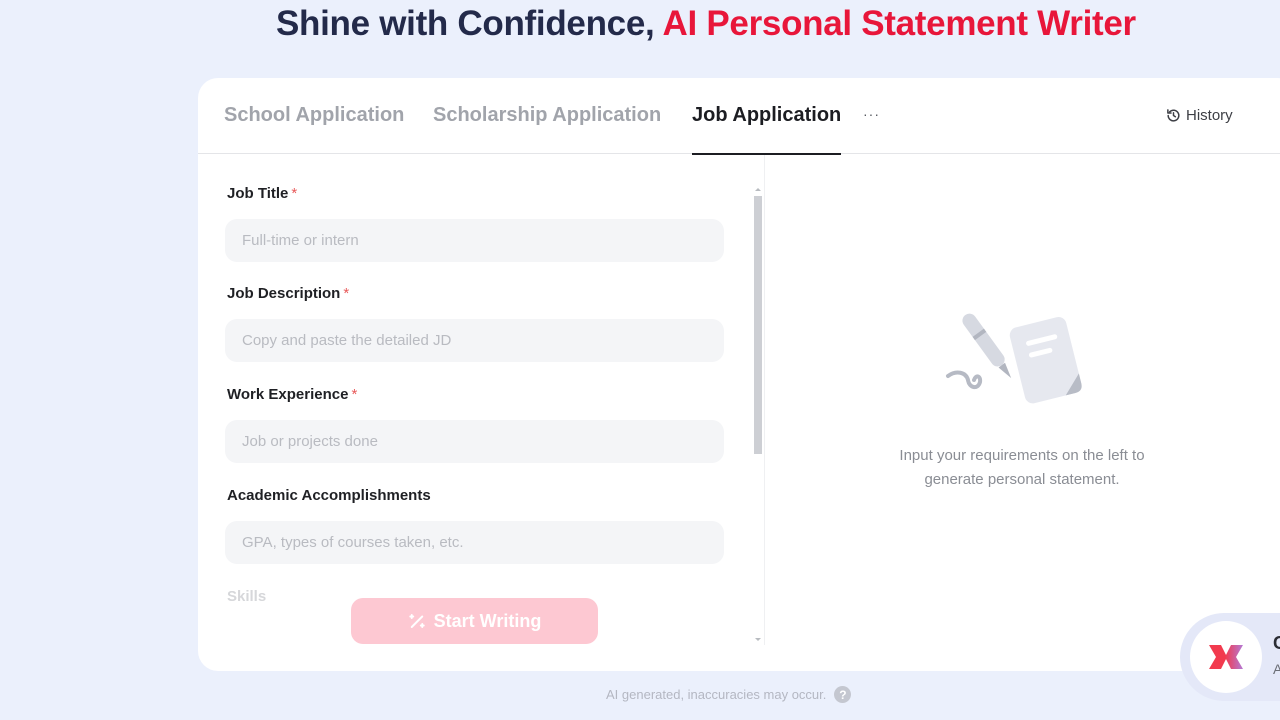 Image resolution: width=1280 pixels, height=720 pixels. What do you see at coordinates (758, 325) in the screenshot?
I see `scroll-thumb` at bounding box center [758, 325].